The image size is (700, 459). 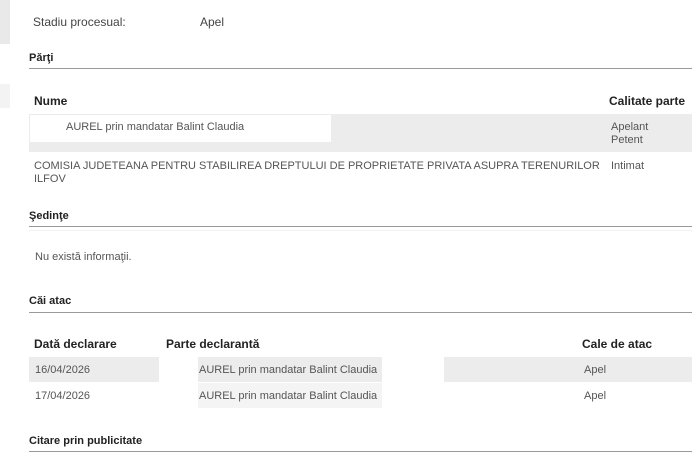 What do you see at coordinates (617, 344) in the screenshot?
I see `col-header-path: Cale de atac` at bounding box center [617, 344].